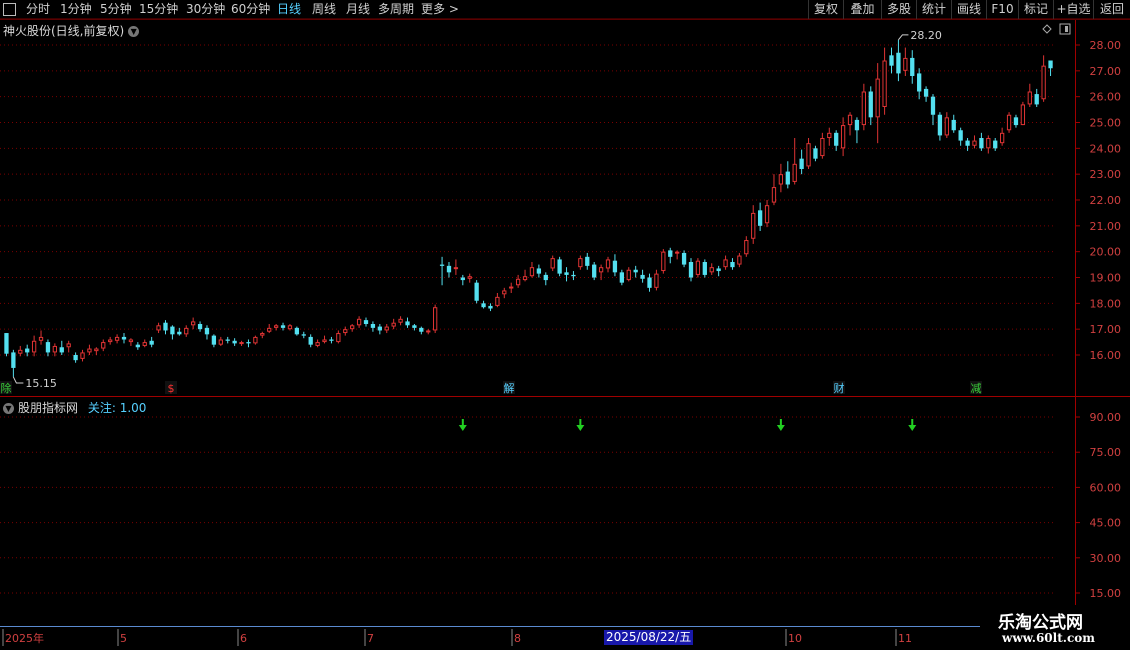  What do you see at coordinates (976, 388) in the screenshot?
I see `event-marker: 减` at bounding box center [976, 388].